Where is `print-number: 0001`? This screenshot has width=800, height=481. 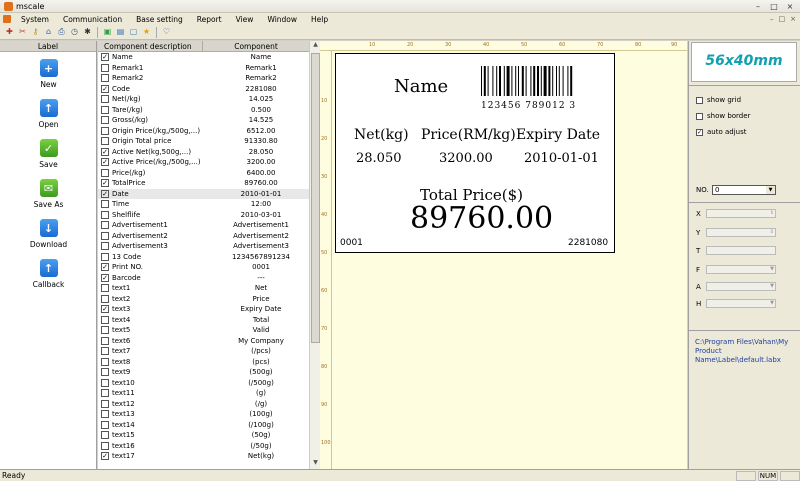 print-number: 0001 is located at coordinates (351, 243).